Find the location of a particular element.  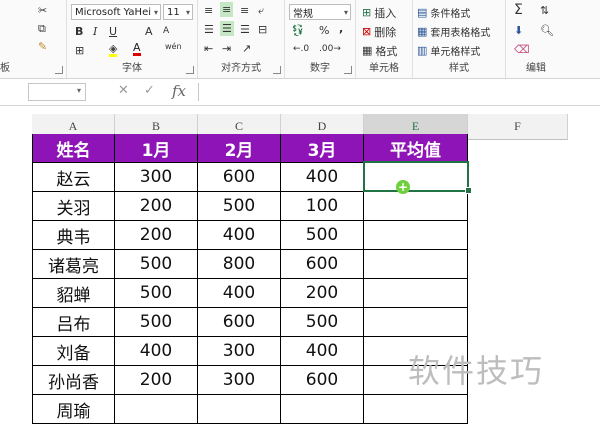

align-right-icon: ☰ is located at coordinates (245, 29).